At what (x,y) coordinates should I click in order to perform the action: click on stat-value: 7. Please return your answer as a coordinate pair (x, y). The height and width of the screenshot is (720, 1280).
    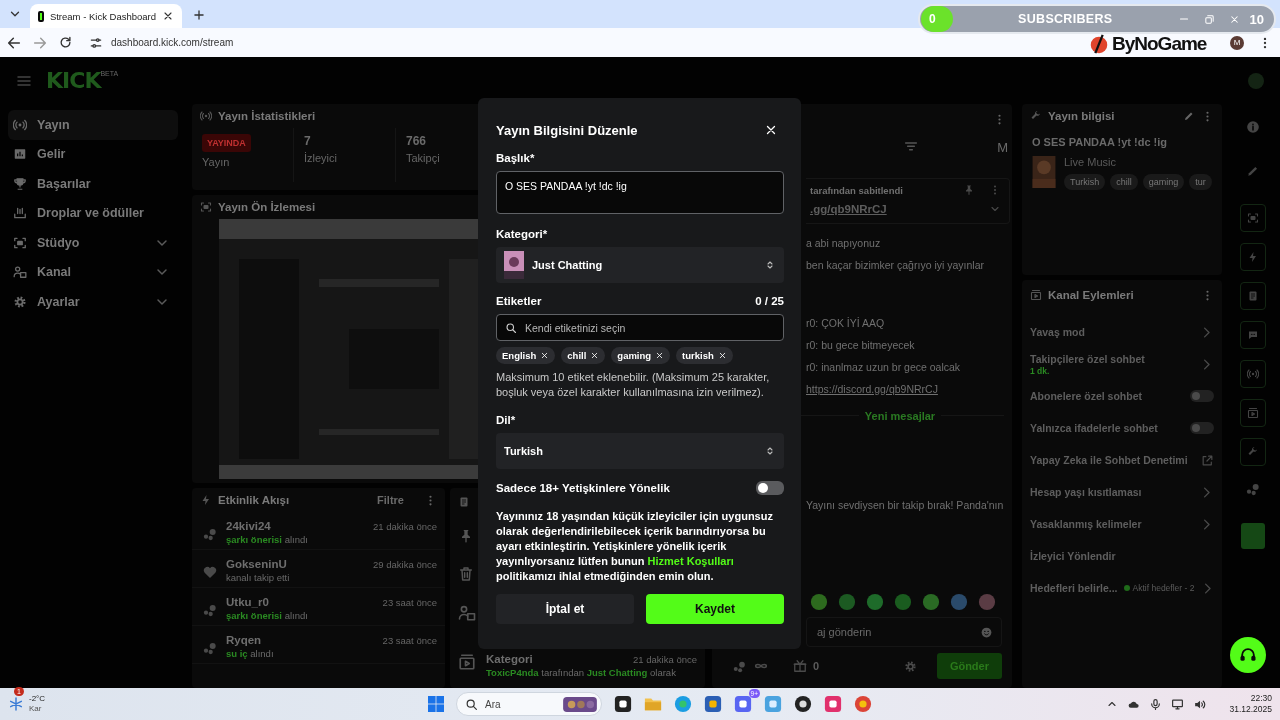
    Looking at the image, I should click on (308, 141).